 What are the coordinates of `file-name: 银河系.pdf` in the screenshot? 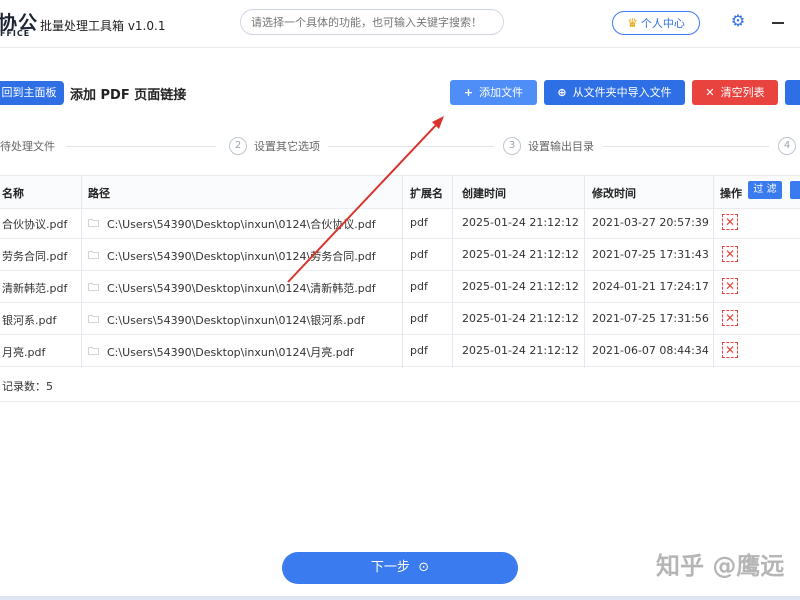 It's located at (29, 320).